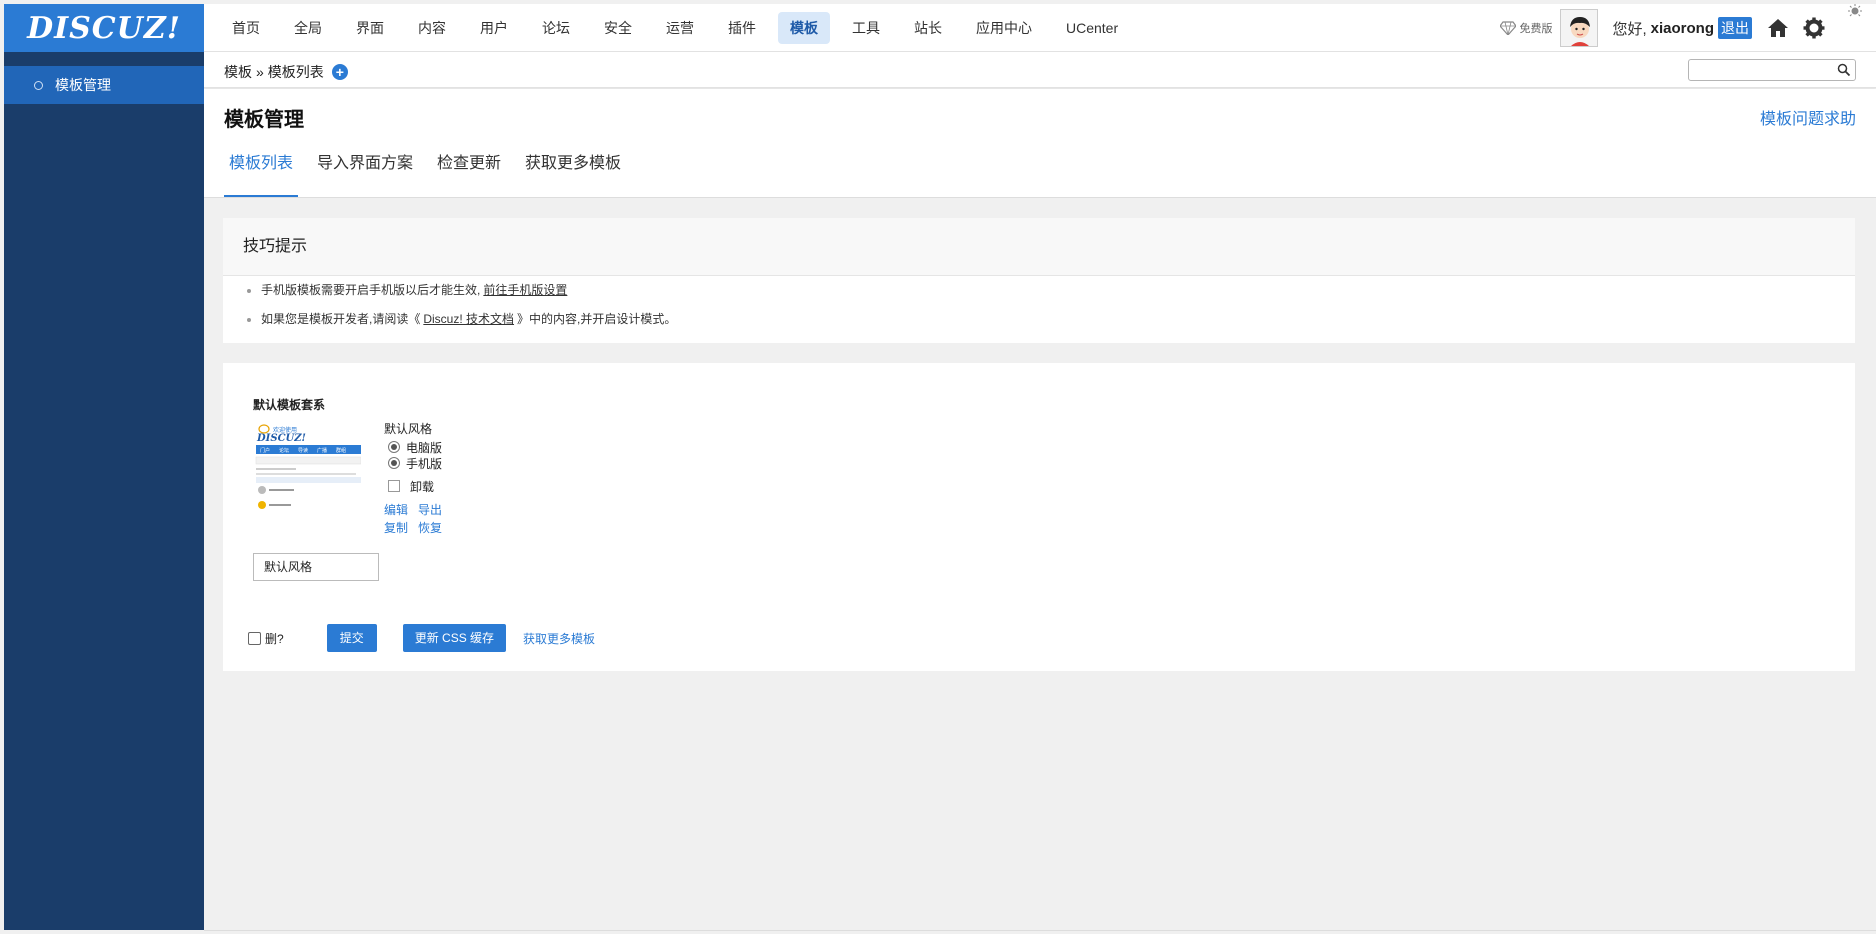 Image resolution: width=1876 pixels, height=934 pixels. Describe the element at coordinates (430, 527) in the screenshot. I see `restore-link: 恢复` at that location.